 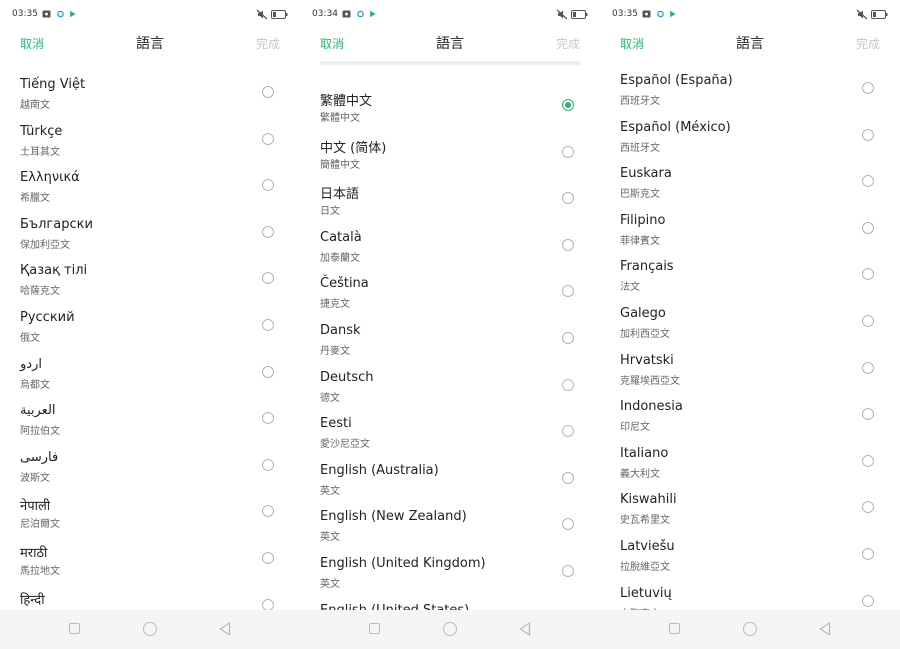 What do you see at coordinates (30, 338) in the screenshot?
I see `language-translated-name: 俄文` at bounding box center [30, 338].